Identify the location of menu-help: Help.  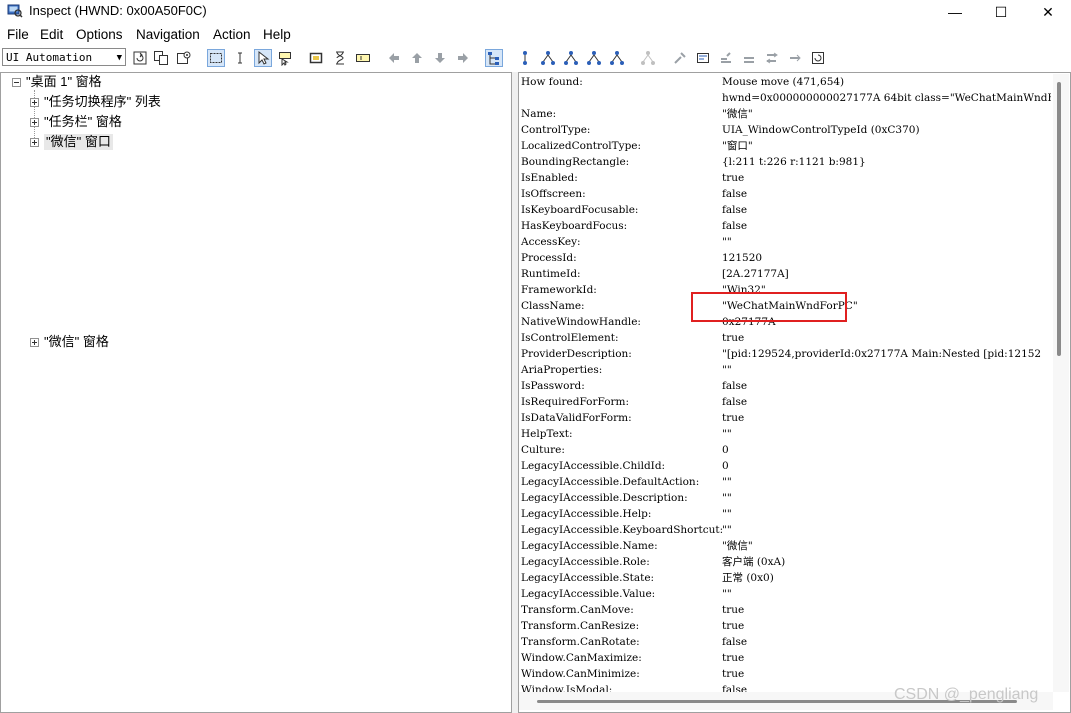
(277, 34).